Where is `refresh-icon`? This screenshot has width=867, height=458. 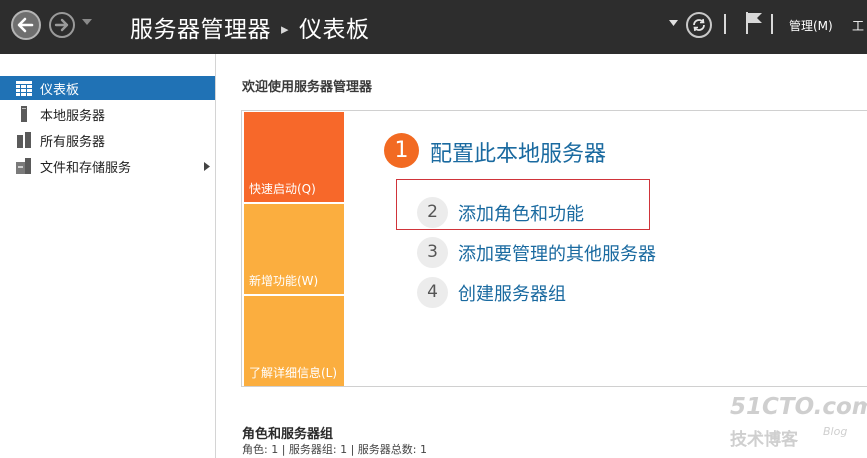 refresh-icon is located at coordinates (699, 25).